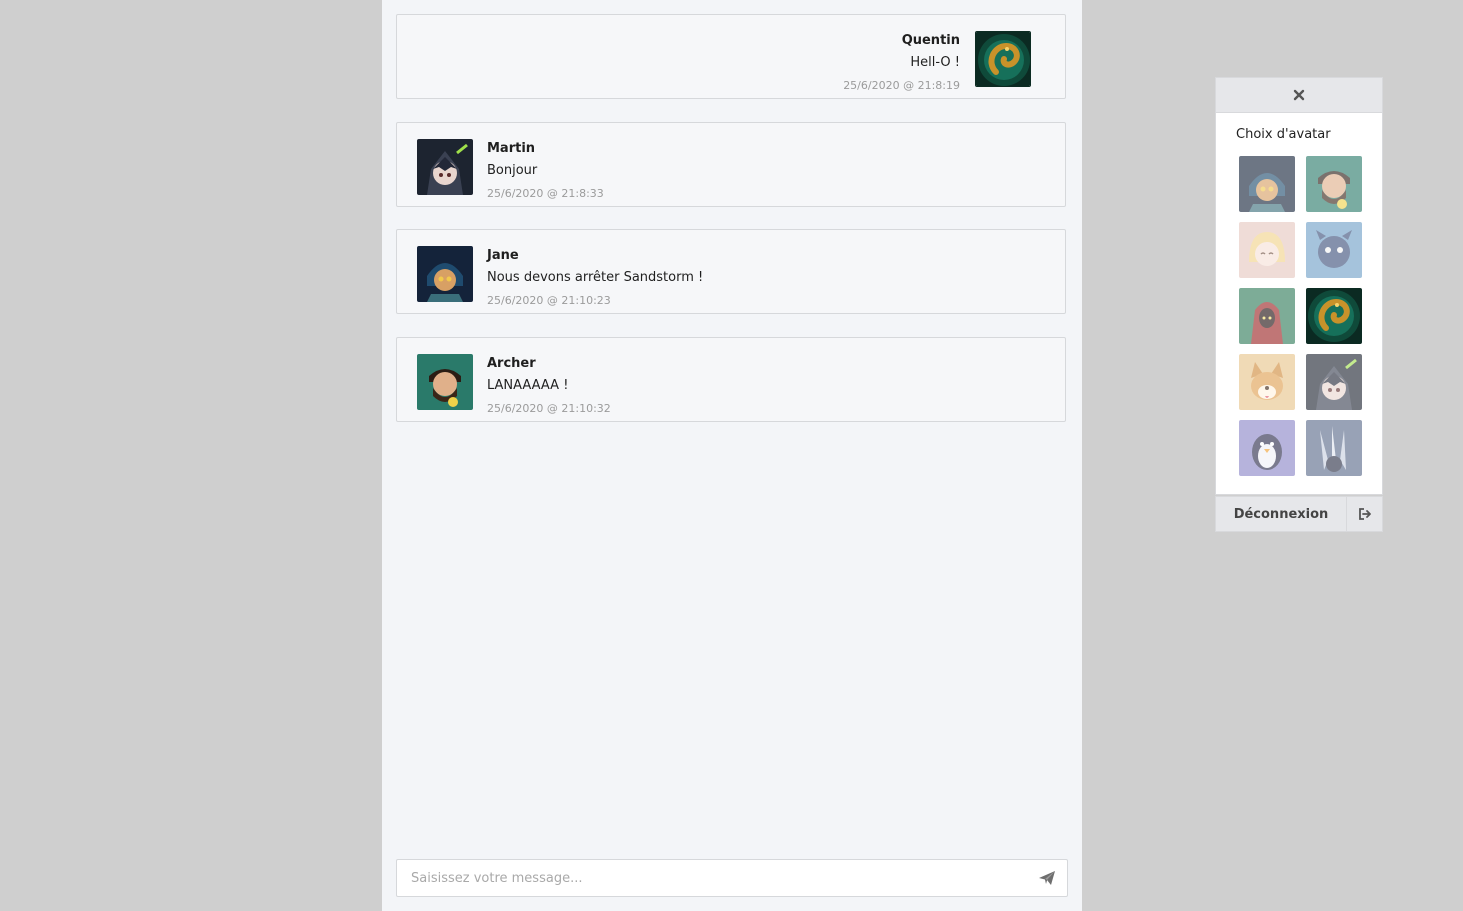 This screenshot has height=911, width=1463. Describe the element at coordinates (528, 385) in the screenshot. I see `message-text: LANAAAAA !` at that location.